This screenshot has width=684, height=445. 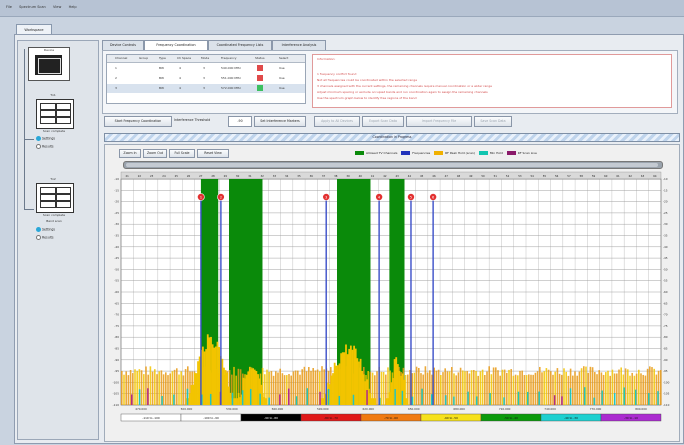 What do you see at coordinates (49, 64) in the screenshot?
I see `device-box: Device` at bounding box center [49, 64].